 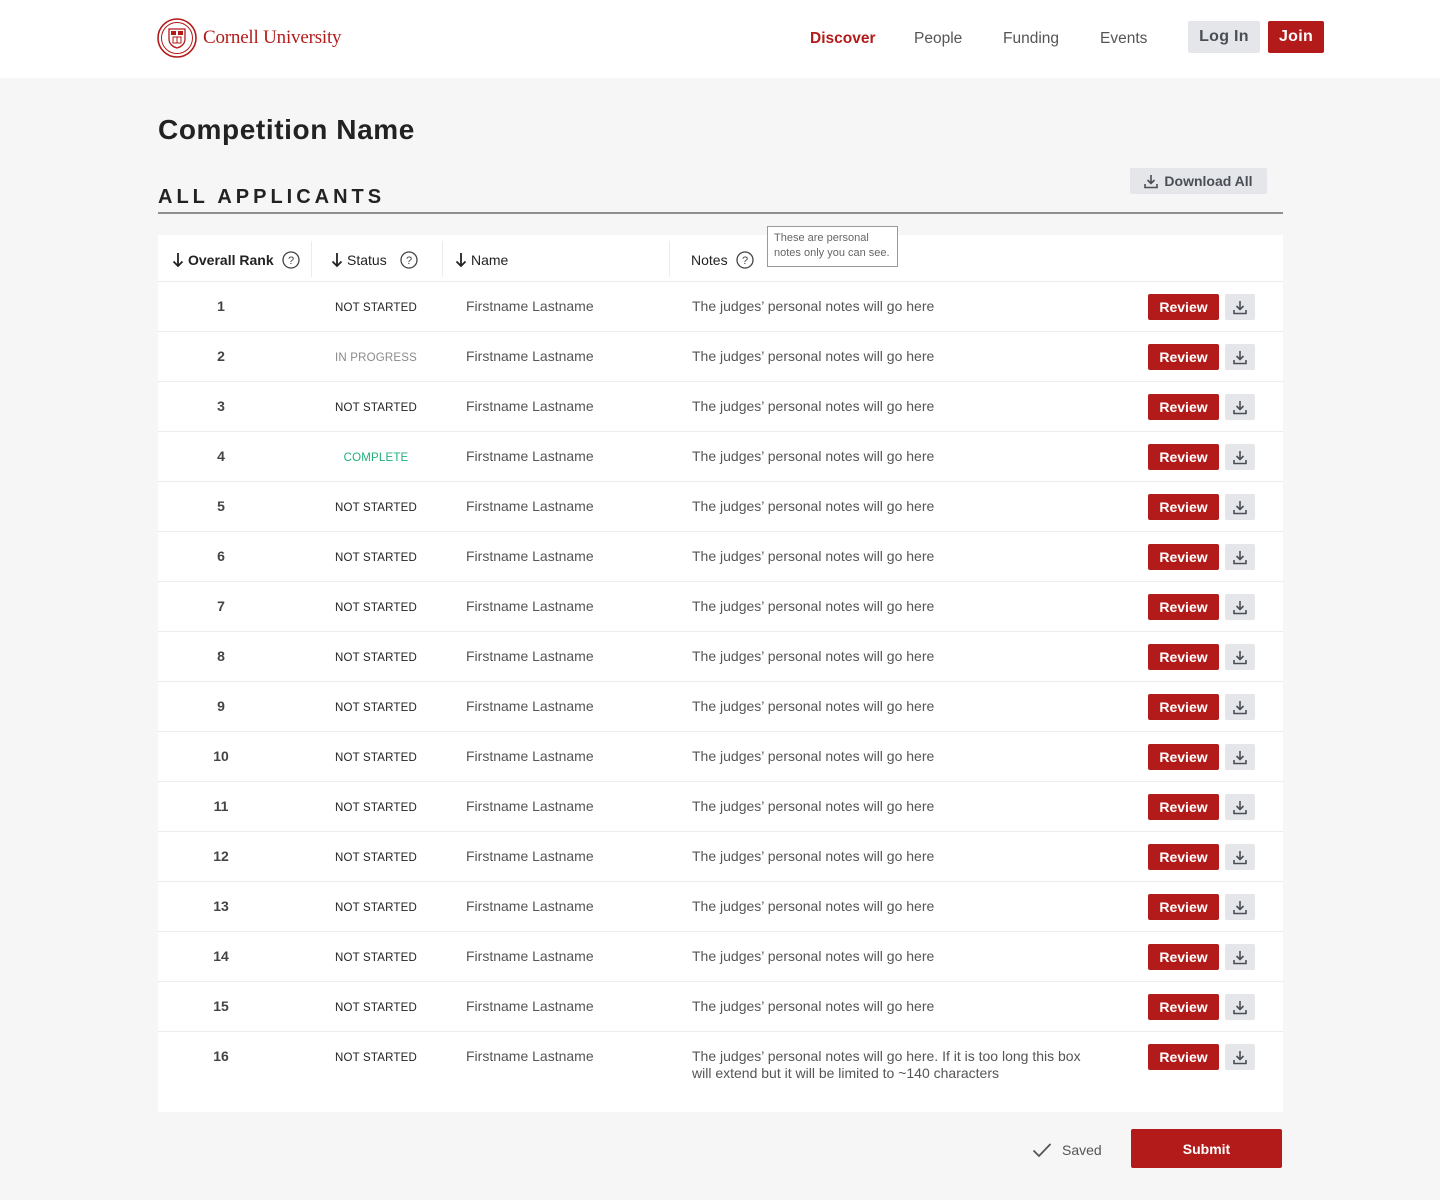 I want to click on rank-value: 8, so click(x=221, y=656).